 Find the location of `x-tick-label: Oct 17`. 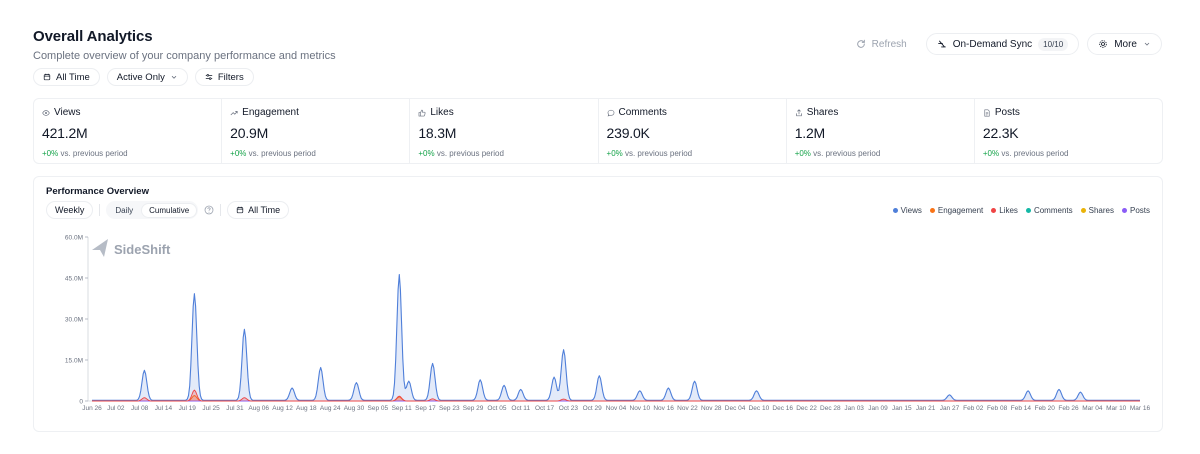

x-tick-label: Oct 17 is located at coordinates (545, 408).